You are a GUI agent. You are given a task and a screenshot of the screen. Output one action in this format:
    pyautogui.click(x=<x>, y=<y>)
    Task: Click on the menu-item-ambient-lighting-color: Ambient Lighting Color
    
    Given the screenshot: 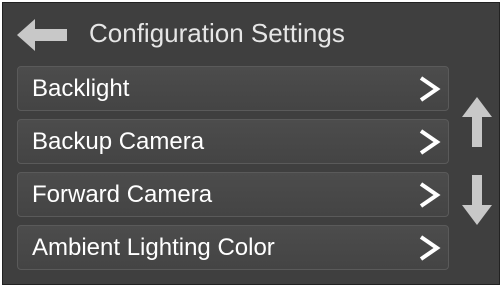 What is the action you would take?
    pyautogui.click(x=233, y=247)
    